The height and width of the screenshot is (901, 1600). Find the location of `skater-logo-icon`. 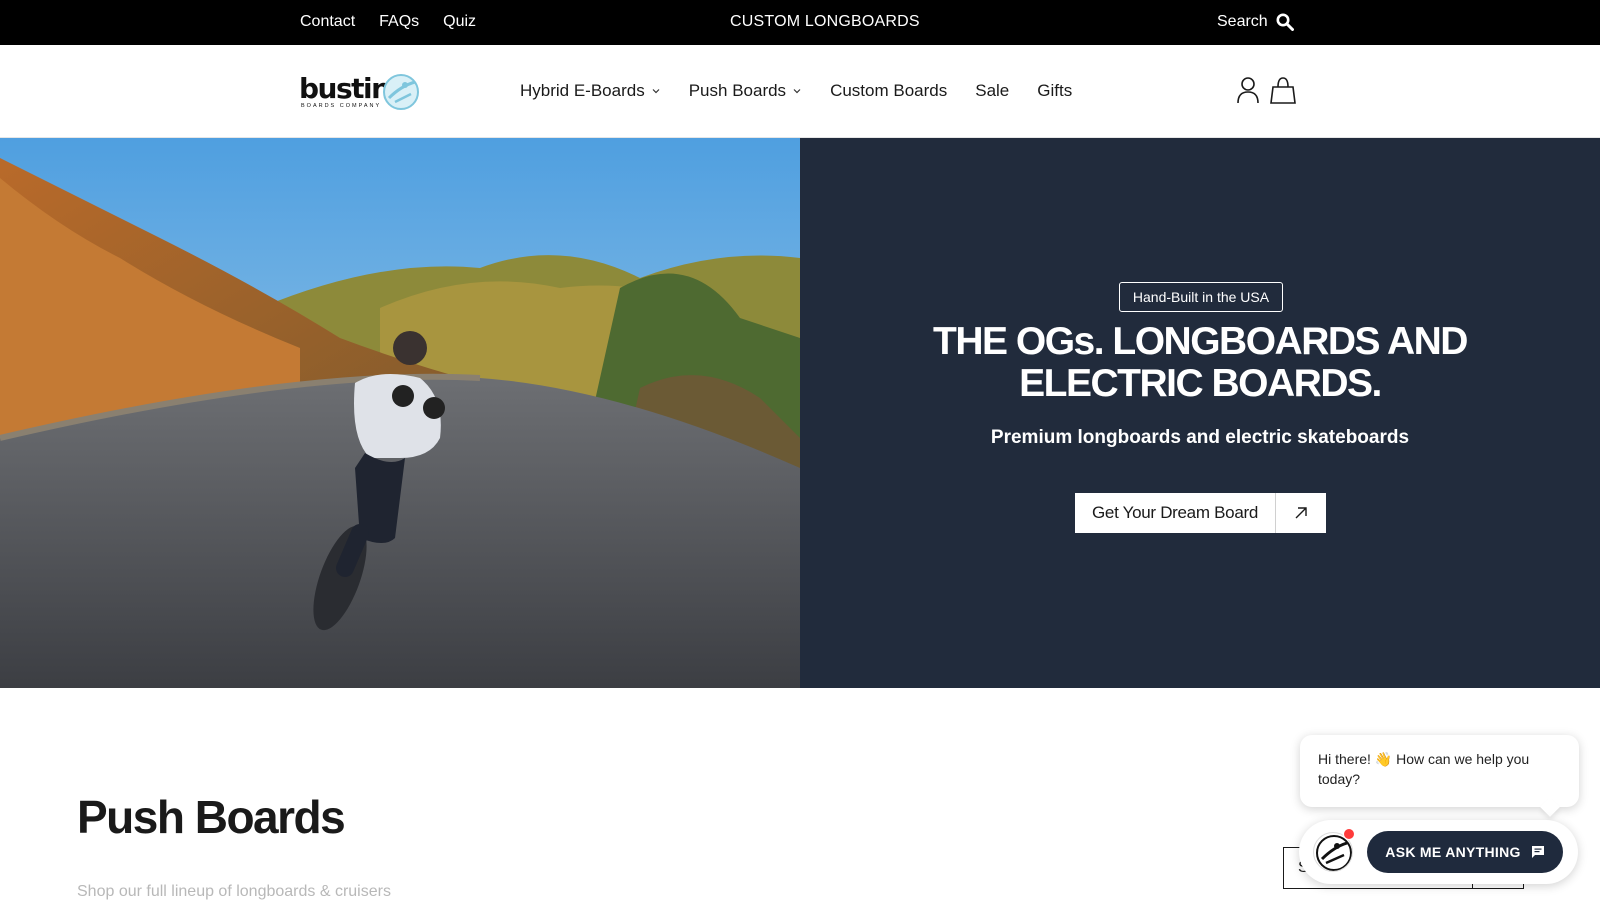

skater-logo-icon is located at coordinates (401, 92).